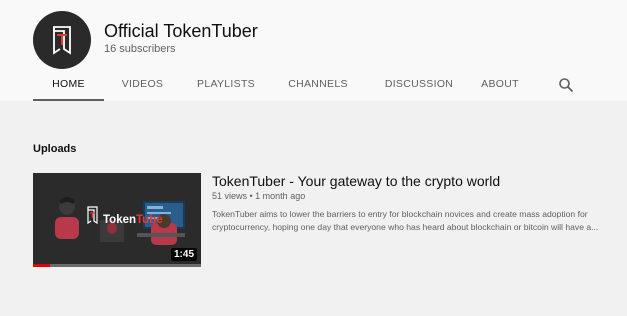 This screenshot has height=316, width=627. I want to click on tab-discussion: DISCUSSION, so click(419, 84).